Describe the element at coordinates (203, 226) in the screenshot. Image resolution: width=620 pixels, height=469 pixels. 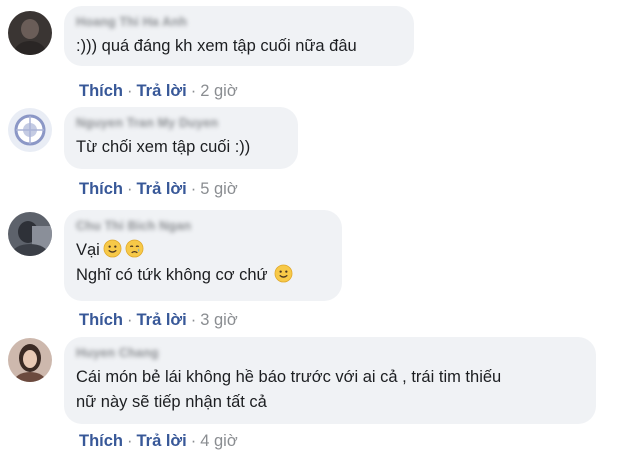
I see `comment-author: Chu Thi Bich Ngan` at that location.